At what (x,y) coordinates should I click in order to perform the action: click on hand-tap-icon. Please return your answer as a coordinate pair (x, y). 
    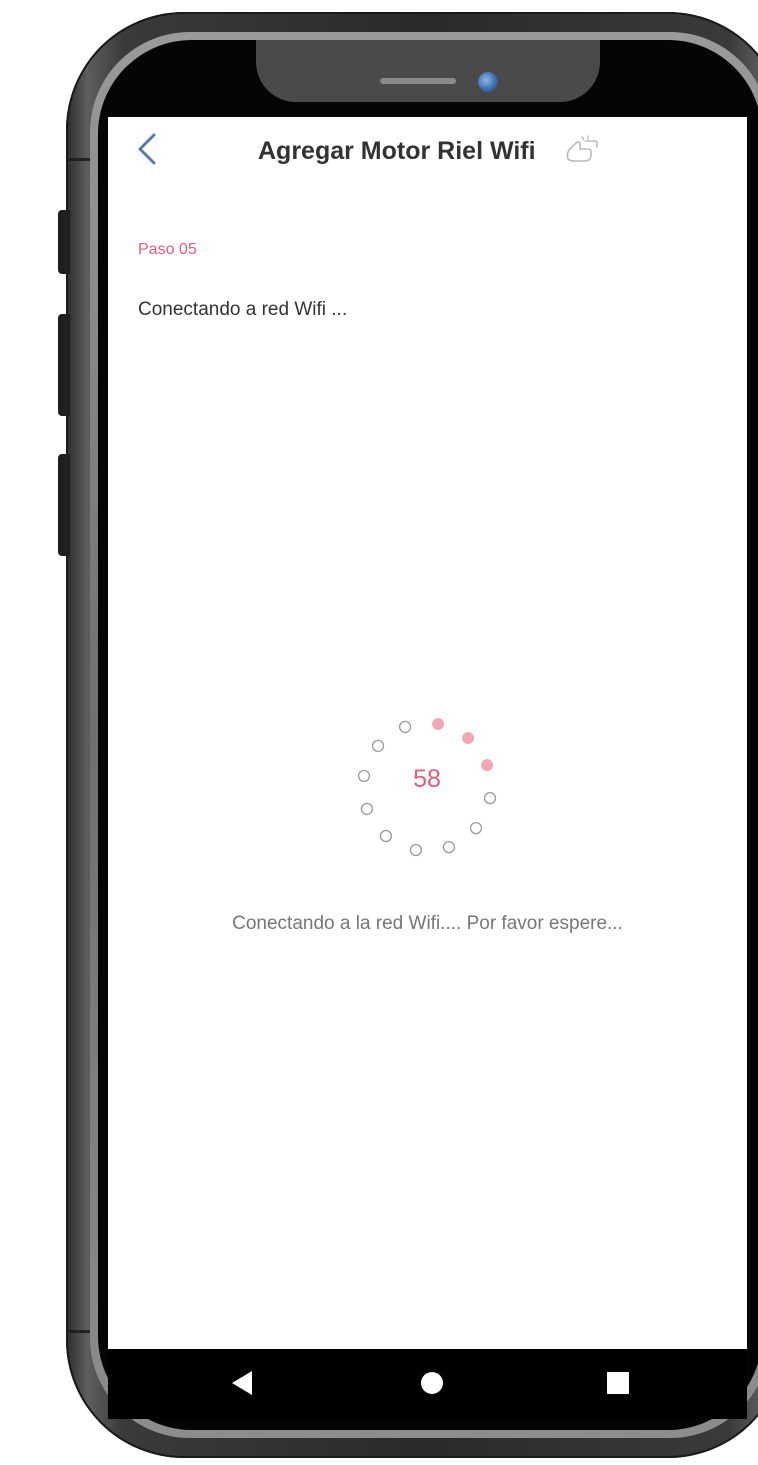
    Looking at the image, I should click on (582, 148).